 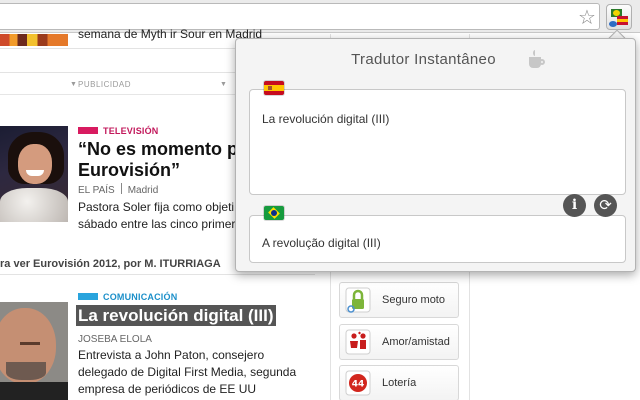 I want to click on category-label: TELEVISIÓN, so click(x=118, y=131).